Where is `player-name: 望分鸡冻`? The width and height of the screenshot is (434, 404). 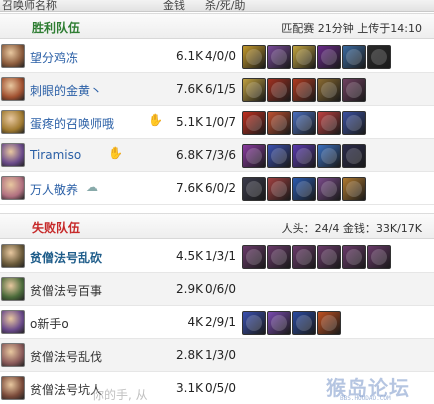
player-name: 望分鸡冻 is located at coordinates (54, 57).